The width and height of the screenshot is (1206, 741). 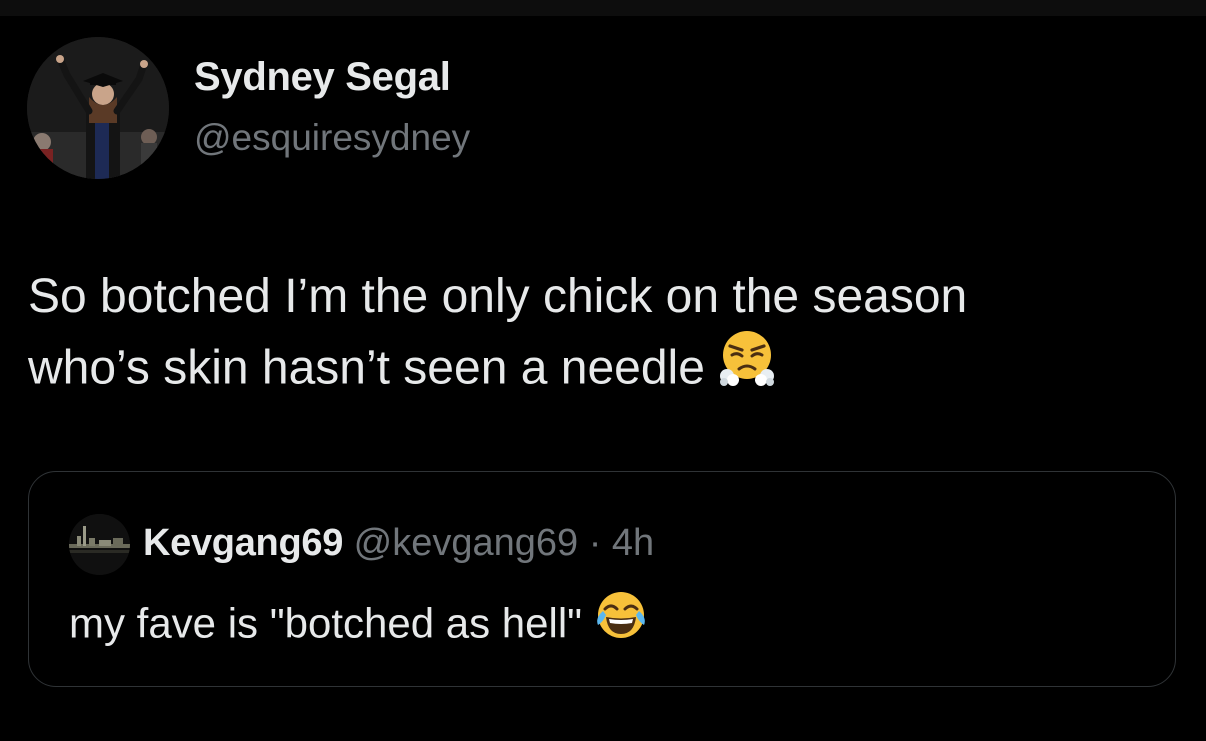 I want to click on face-with-steam-from-nose-emoji-icon, so click(x=747, y=367).